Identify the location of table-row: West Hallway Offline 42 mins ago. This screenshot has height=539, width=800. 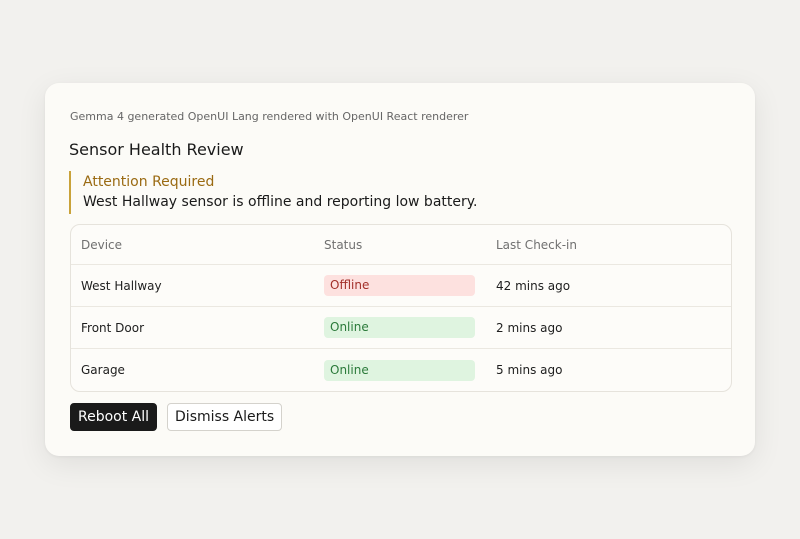
(401, 286).